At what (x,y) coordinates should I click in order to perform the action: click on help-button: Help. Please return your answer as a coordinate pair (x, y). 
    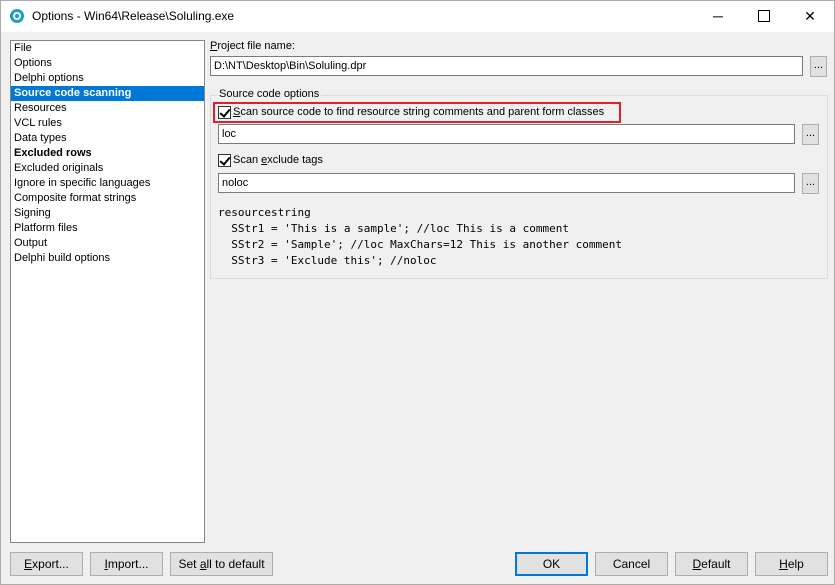
    Looking at the image, I should click on (791, 564).